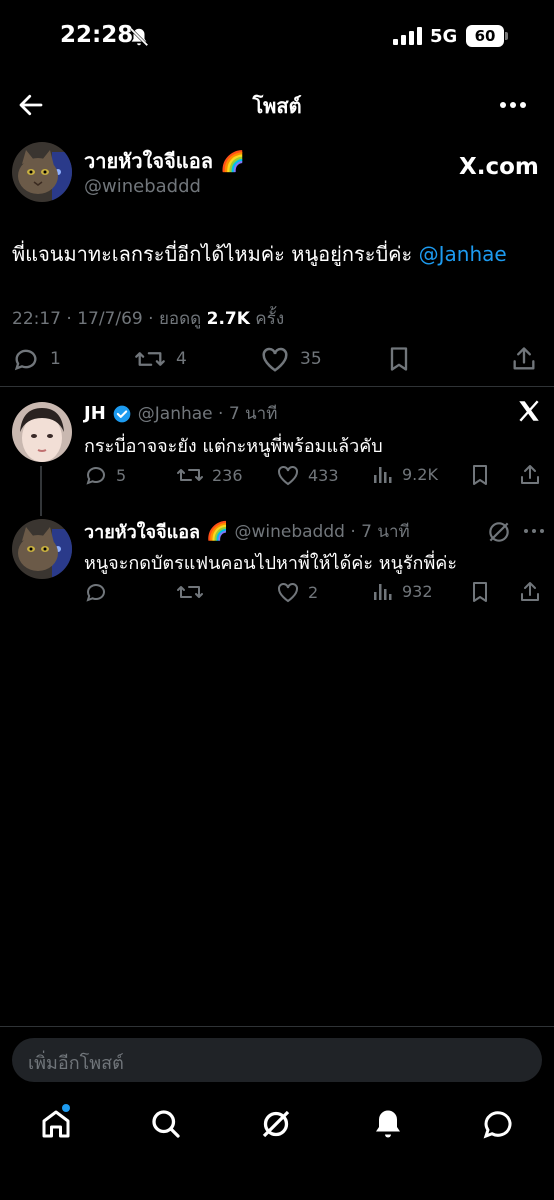 This screenshot has width=554, height=1200. Describe the element at coordinates (217, 531) in the screenshot. I see `reply-author-emoji: 🌈` at that location.